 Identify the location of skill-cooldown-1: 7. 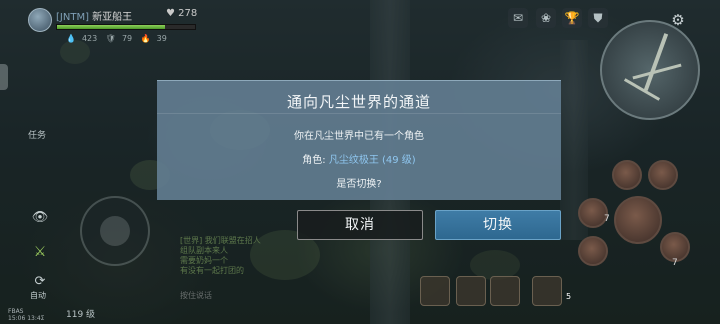
(607, 219).